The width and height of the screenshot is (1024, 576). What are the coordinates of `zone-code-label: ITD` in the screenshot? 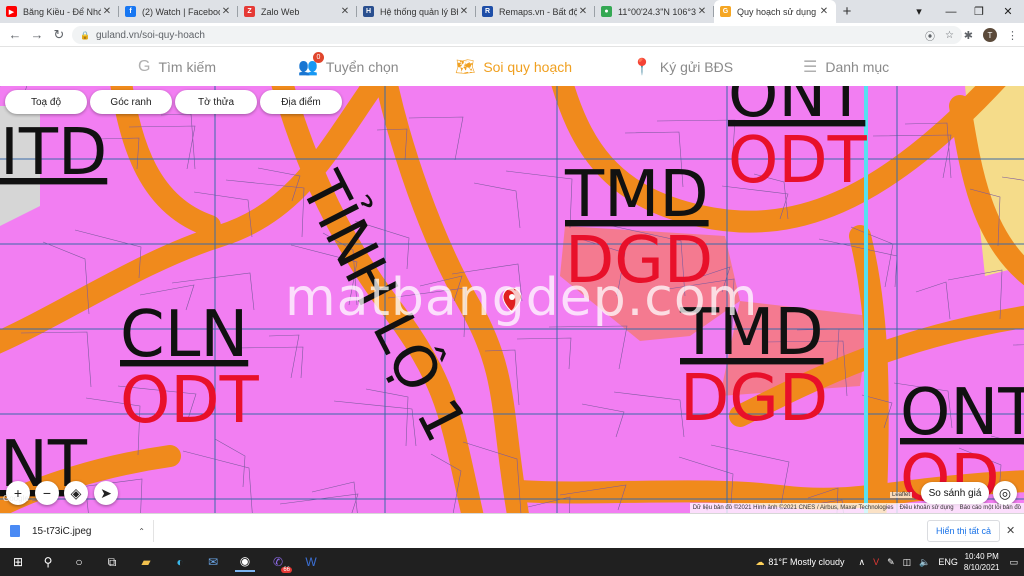 It's located at (53, 153).